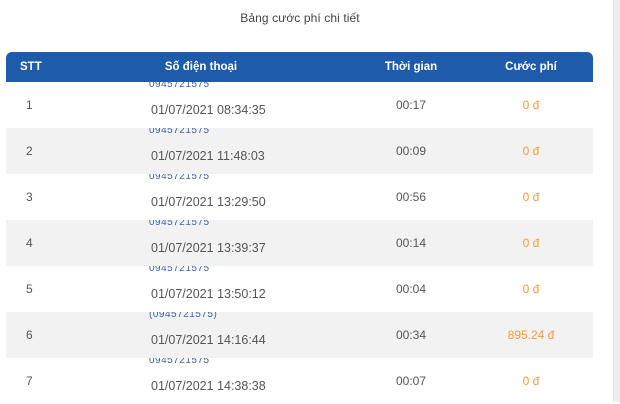 The height and width of the screenshot is (404, 620). Describe the element at coordinates (616, 201) in the screenshot. I see `scrollbar-track` at that location.